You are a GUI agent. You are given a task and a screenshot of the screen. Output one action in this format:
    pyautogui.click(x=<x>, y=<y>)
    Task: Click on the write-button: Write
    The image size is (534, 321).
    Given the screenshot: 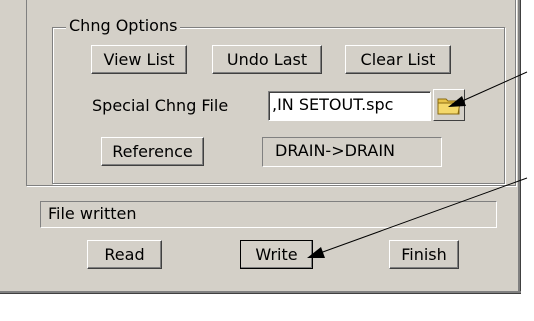 What is the action you would take?
    pyautogui.click(x=276, y=254)
    